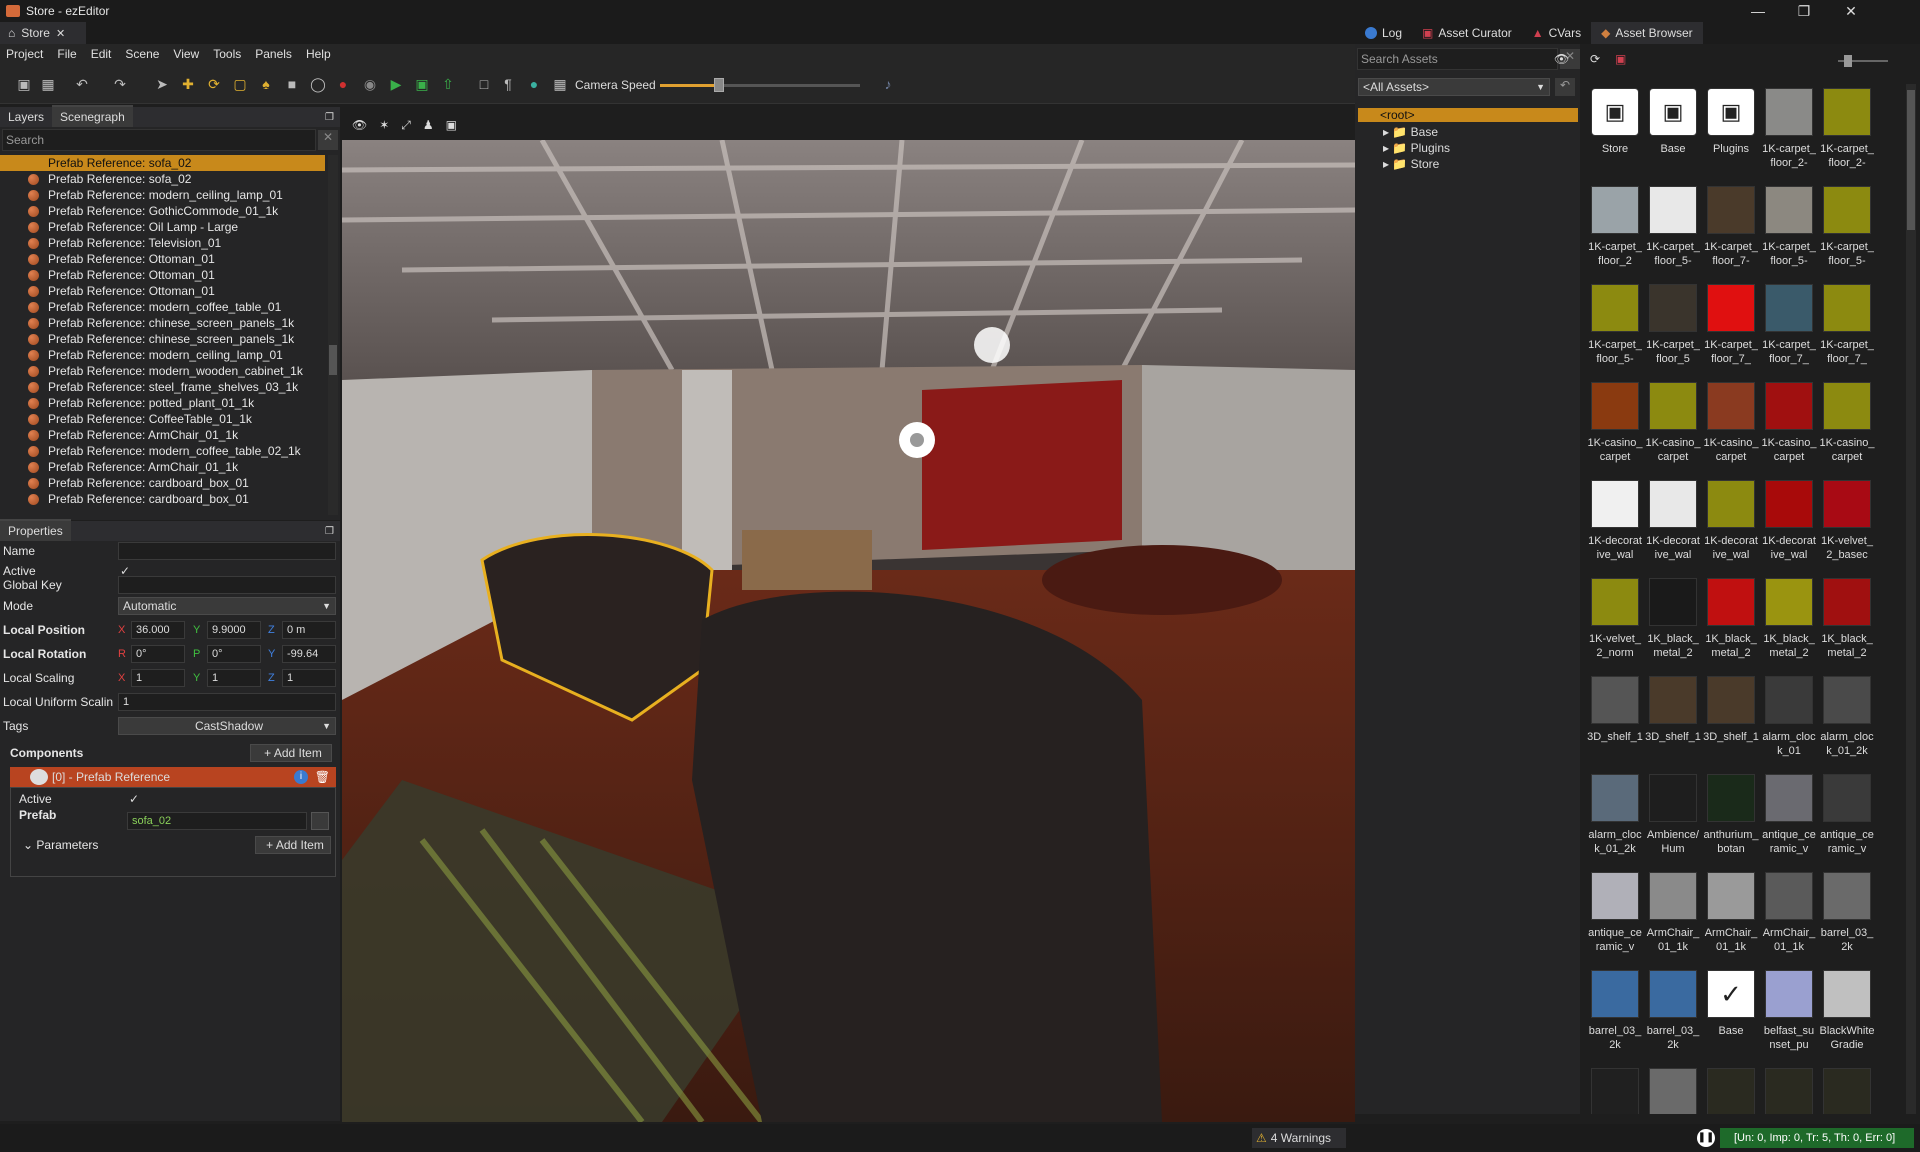 The image size is (1920, 1152). Describe the element at coordinates (451, 125) in the screenshot. I see `screenshot-icon: ▣` at that location.